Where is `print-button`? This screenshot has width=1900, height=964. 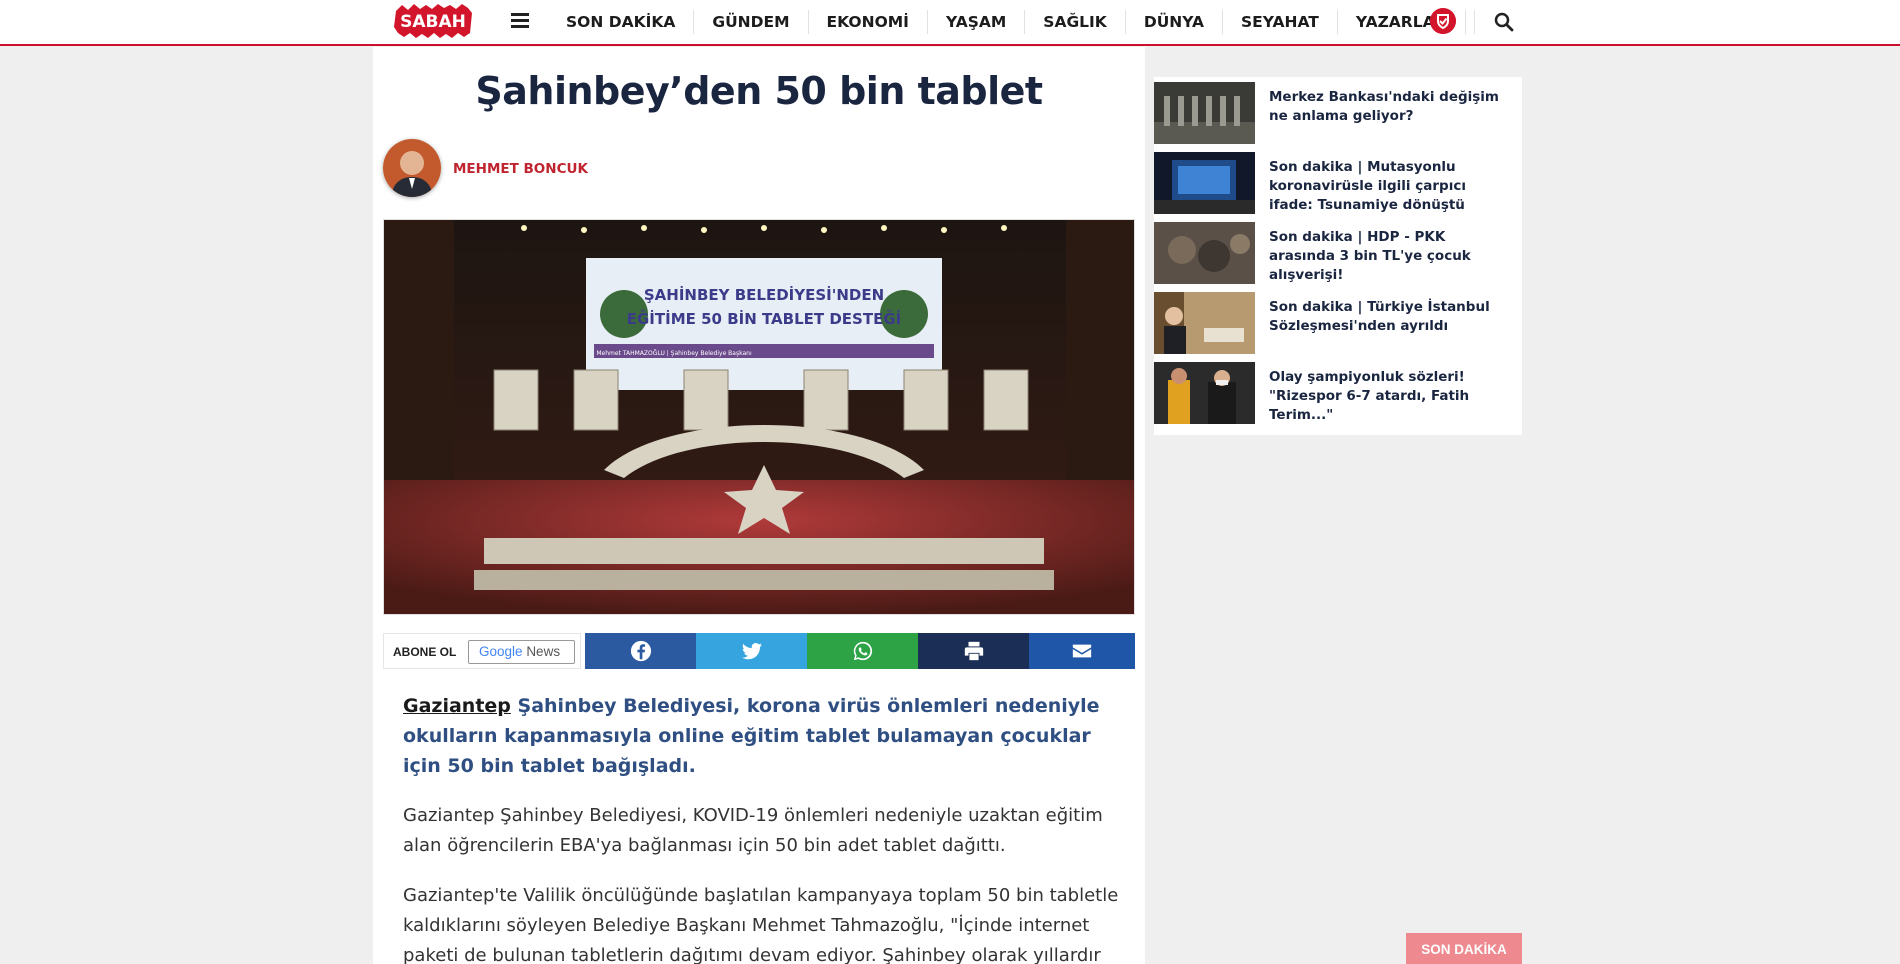
print-button is located at coordinates (973, 651).